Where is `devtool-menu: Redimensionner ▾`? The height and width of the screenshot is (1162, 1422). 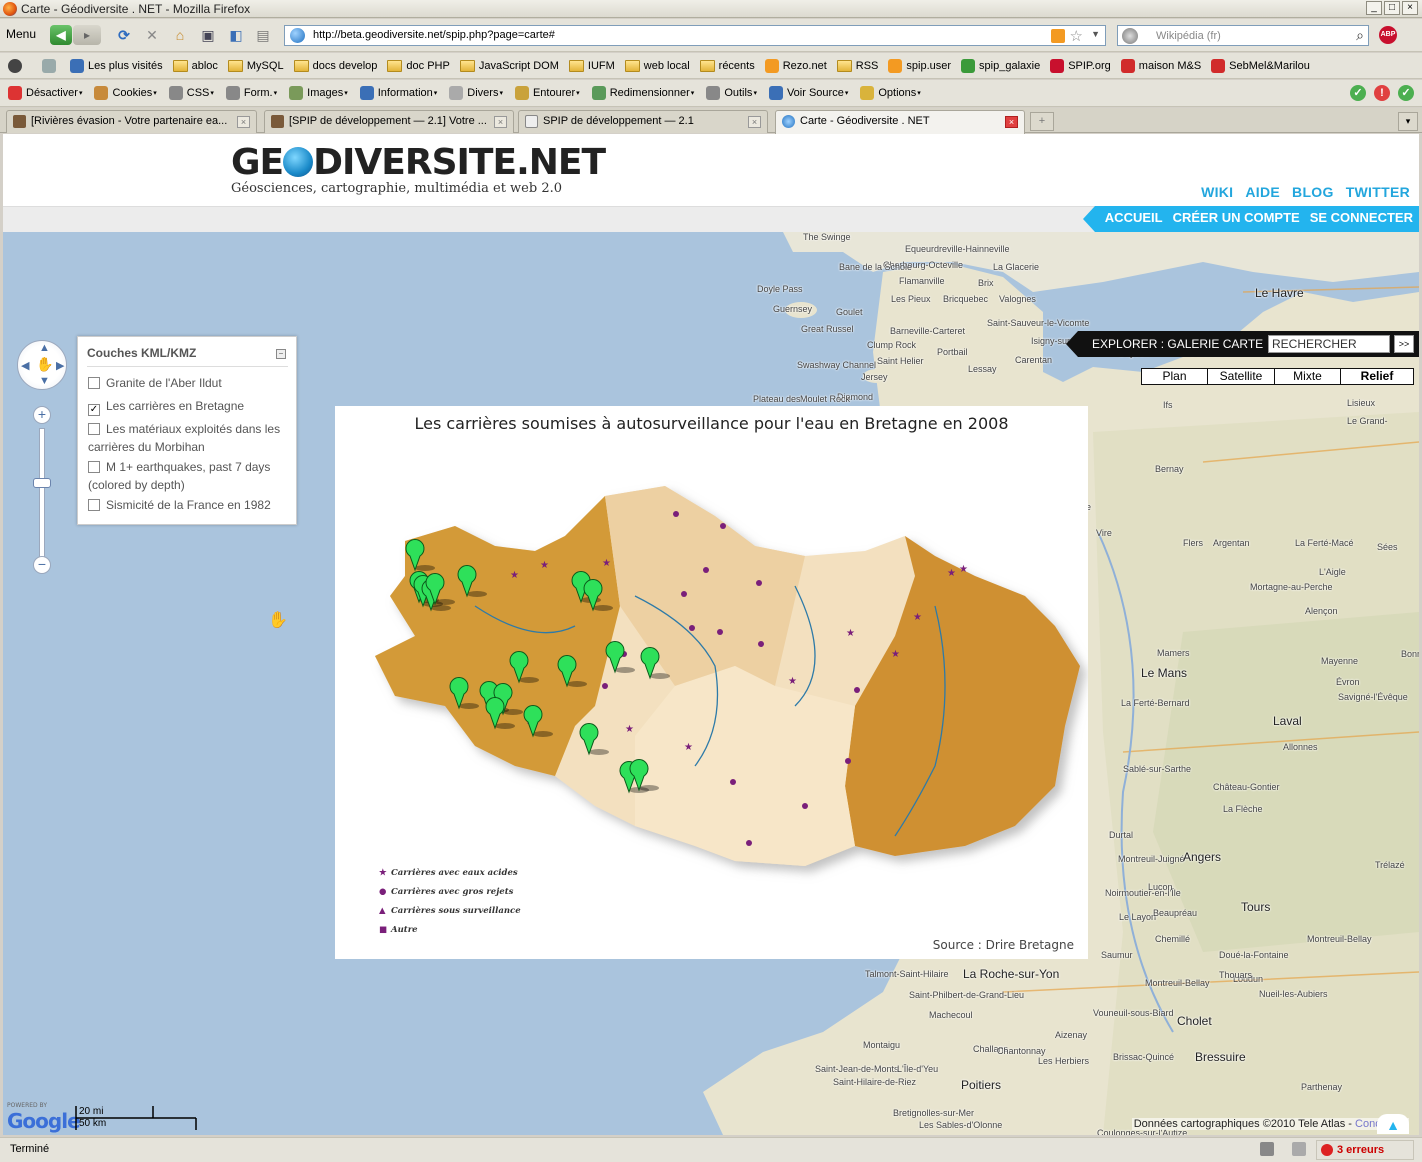 devtool-menu: Redimensionner ▾ is located at coordinates (642, 93).